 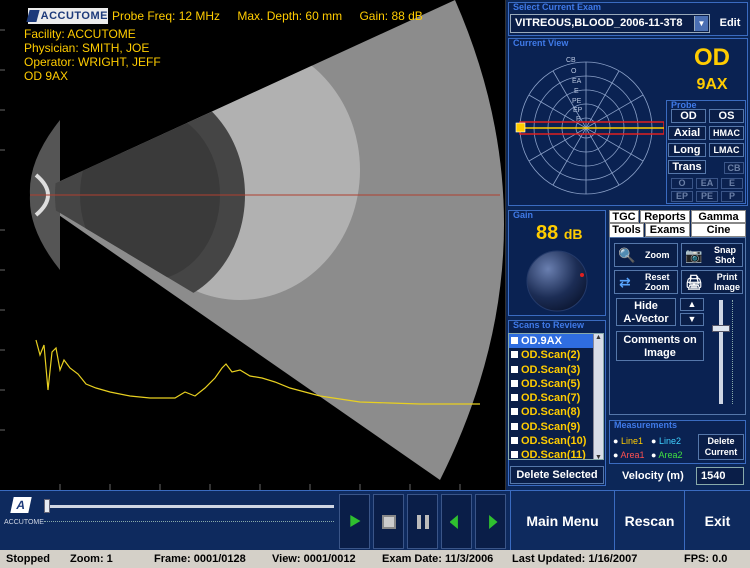 I want to click on list-item-label: OD.9AX, so click(x=541, y=341).